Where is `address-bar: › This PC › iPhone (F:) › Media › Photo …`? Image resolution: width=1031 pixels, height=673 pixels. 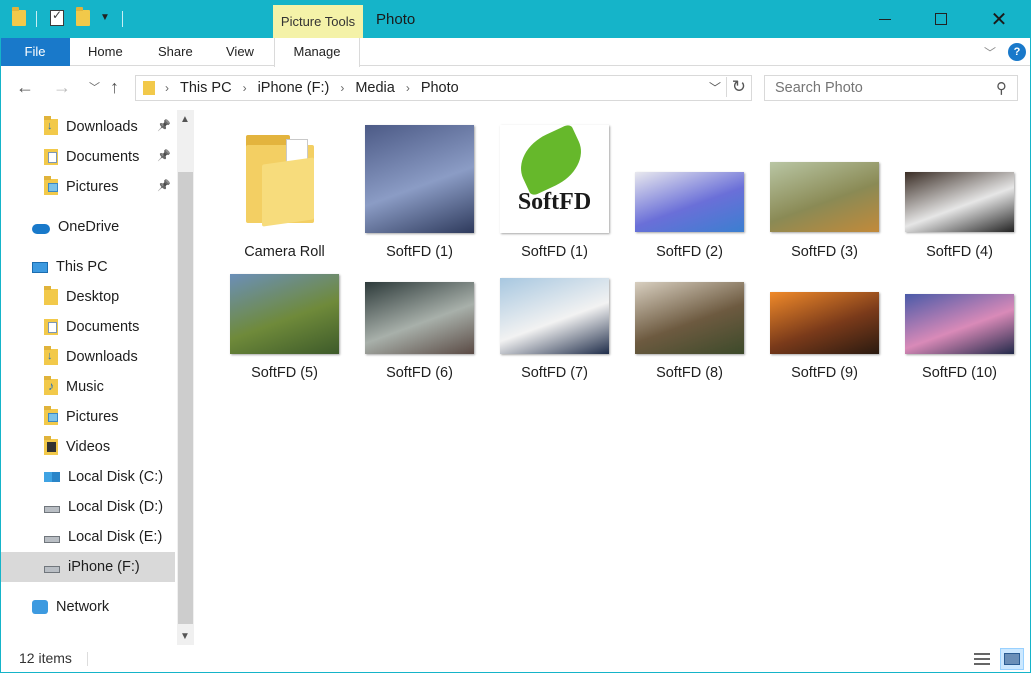
address-bar: › This PC › iPhone (F:) › Media › Photo … is located at coordinates (443, 88).